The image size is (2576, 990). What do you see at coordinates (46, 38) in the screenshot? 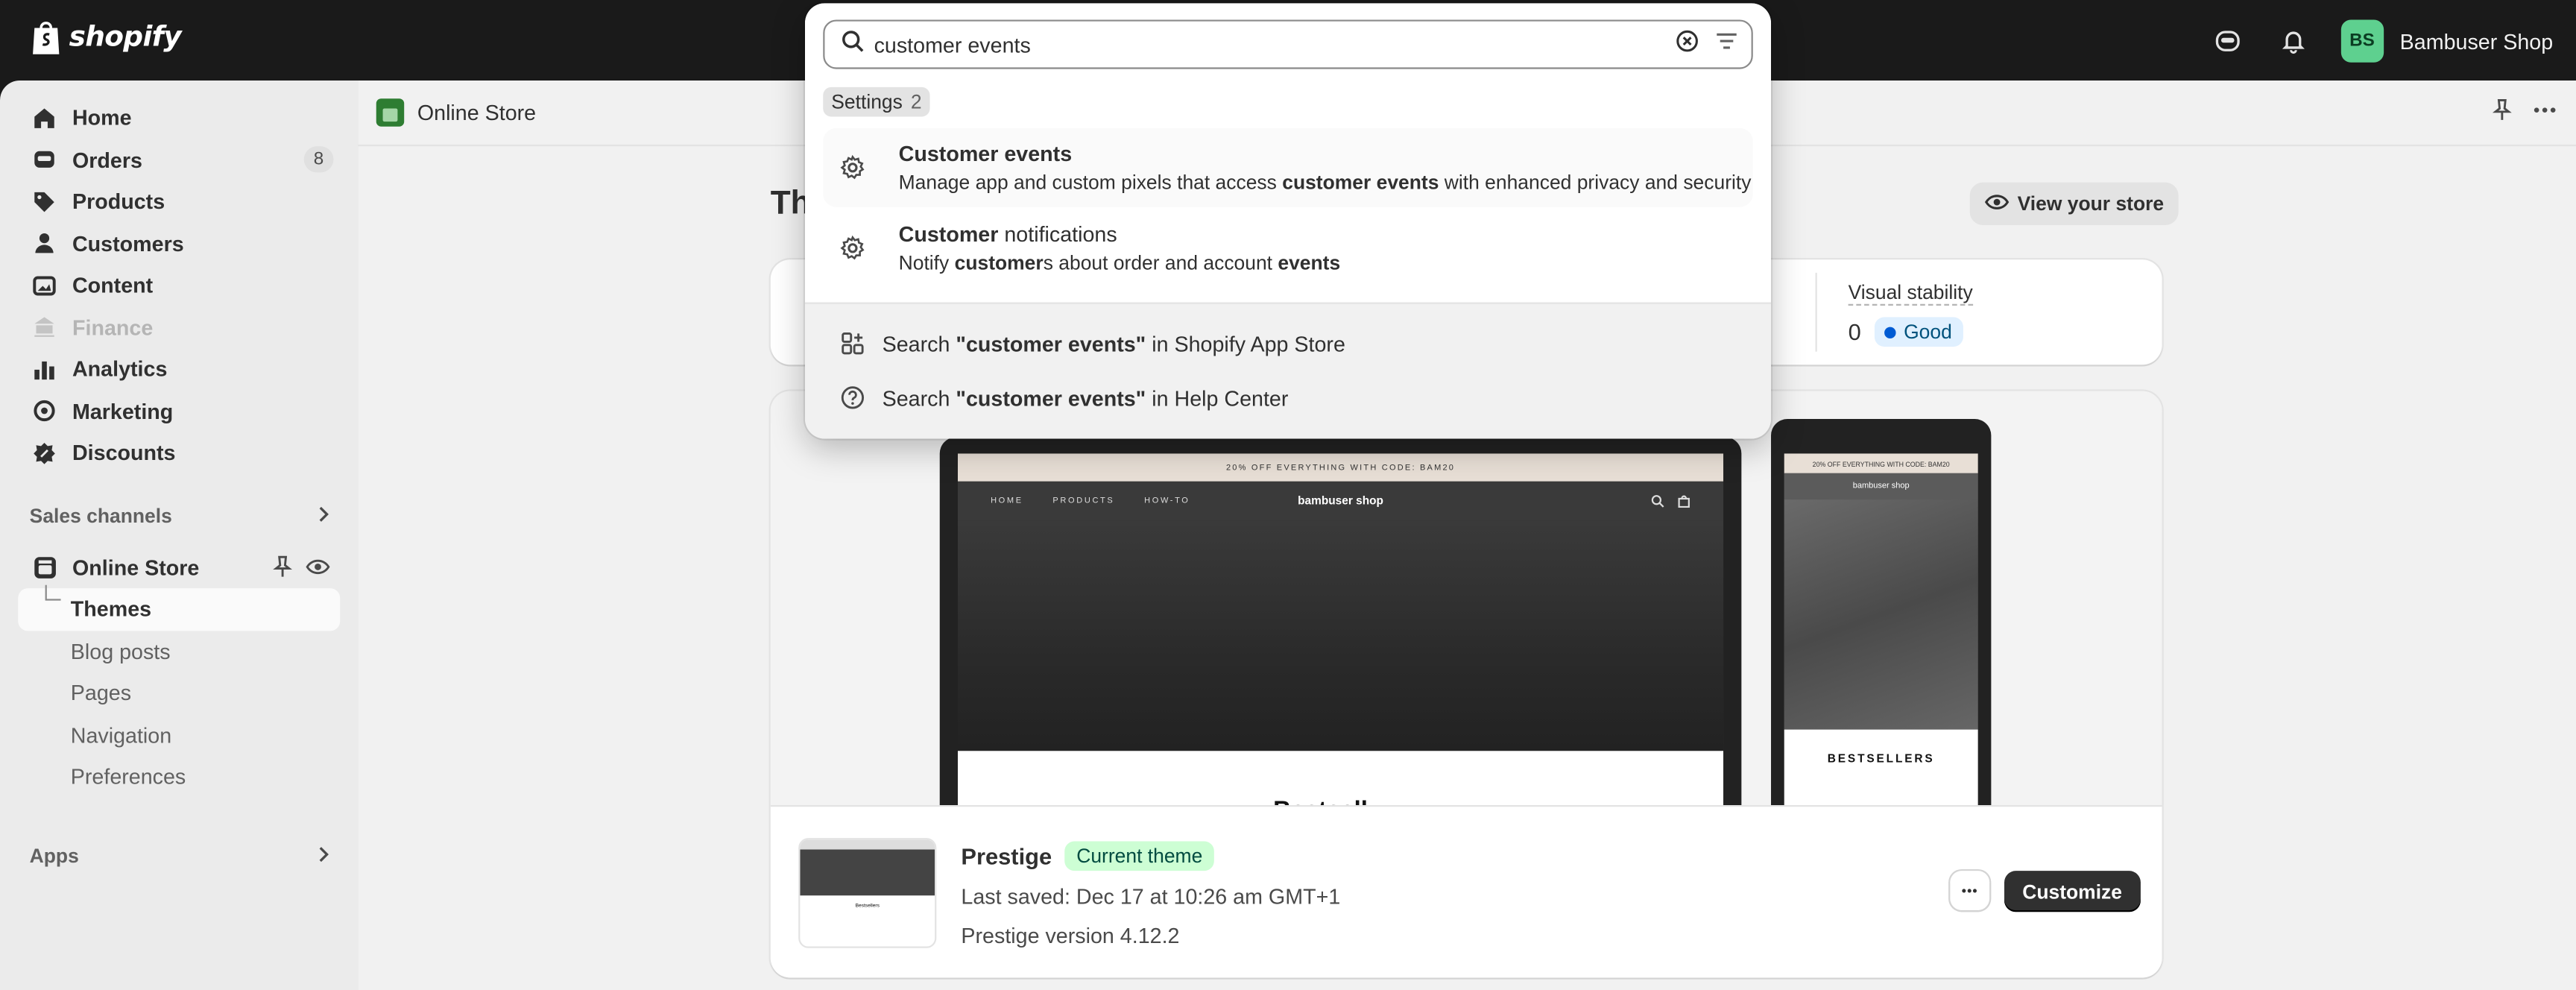
I see `shopify-bag-icon` at bounding box center [46, 38].